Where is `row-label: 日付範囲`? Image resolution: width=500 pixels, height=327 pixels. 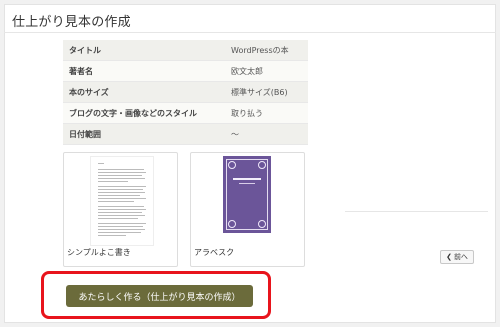 row-label: 日付範囲 is located at coordinates (144, 134).